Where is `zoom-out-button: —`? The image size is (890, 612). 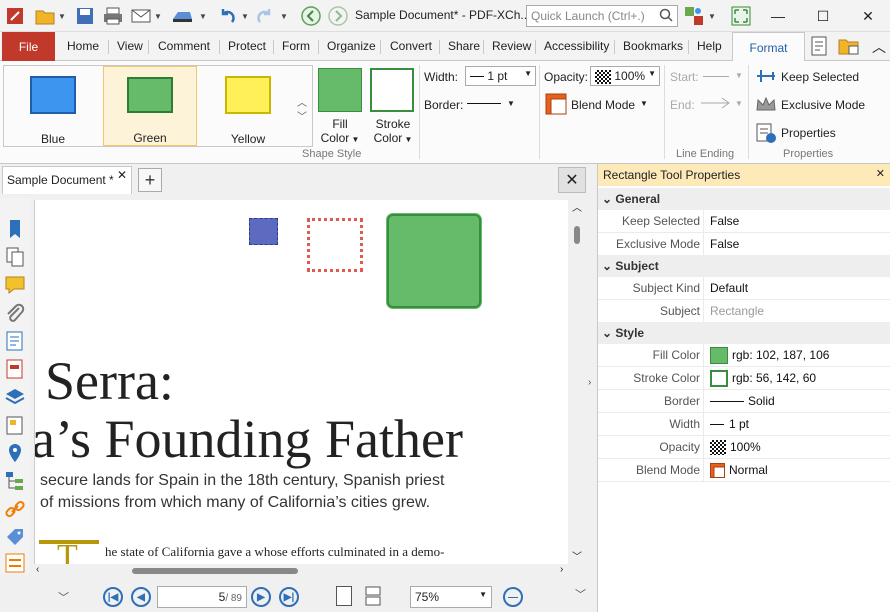 zoom-out-button: — is located at coordinates (513, 597).